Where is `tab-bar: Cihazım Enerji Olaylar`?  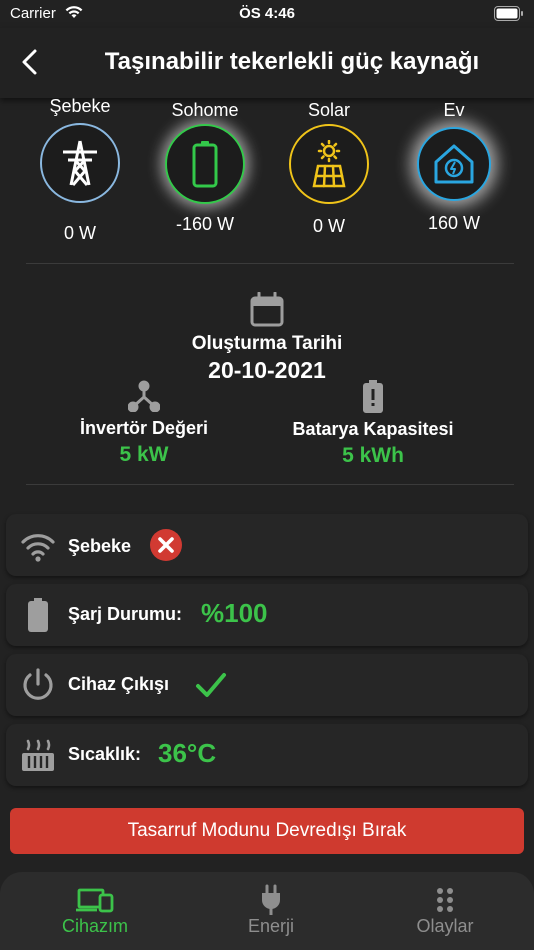
tab-bar: Cihazım Enerji Olaylar is located at coordinates (267, 911).